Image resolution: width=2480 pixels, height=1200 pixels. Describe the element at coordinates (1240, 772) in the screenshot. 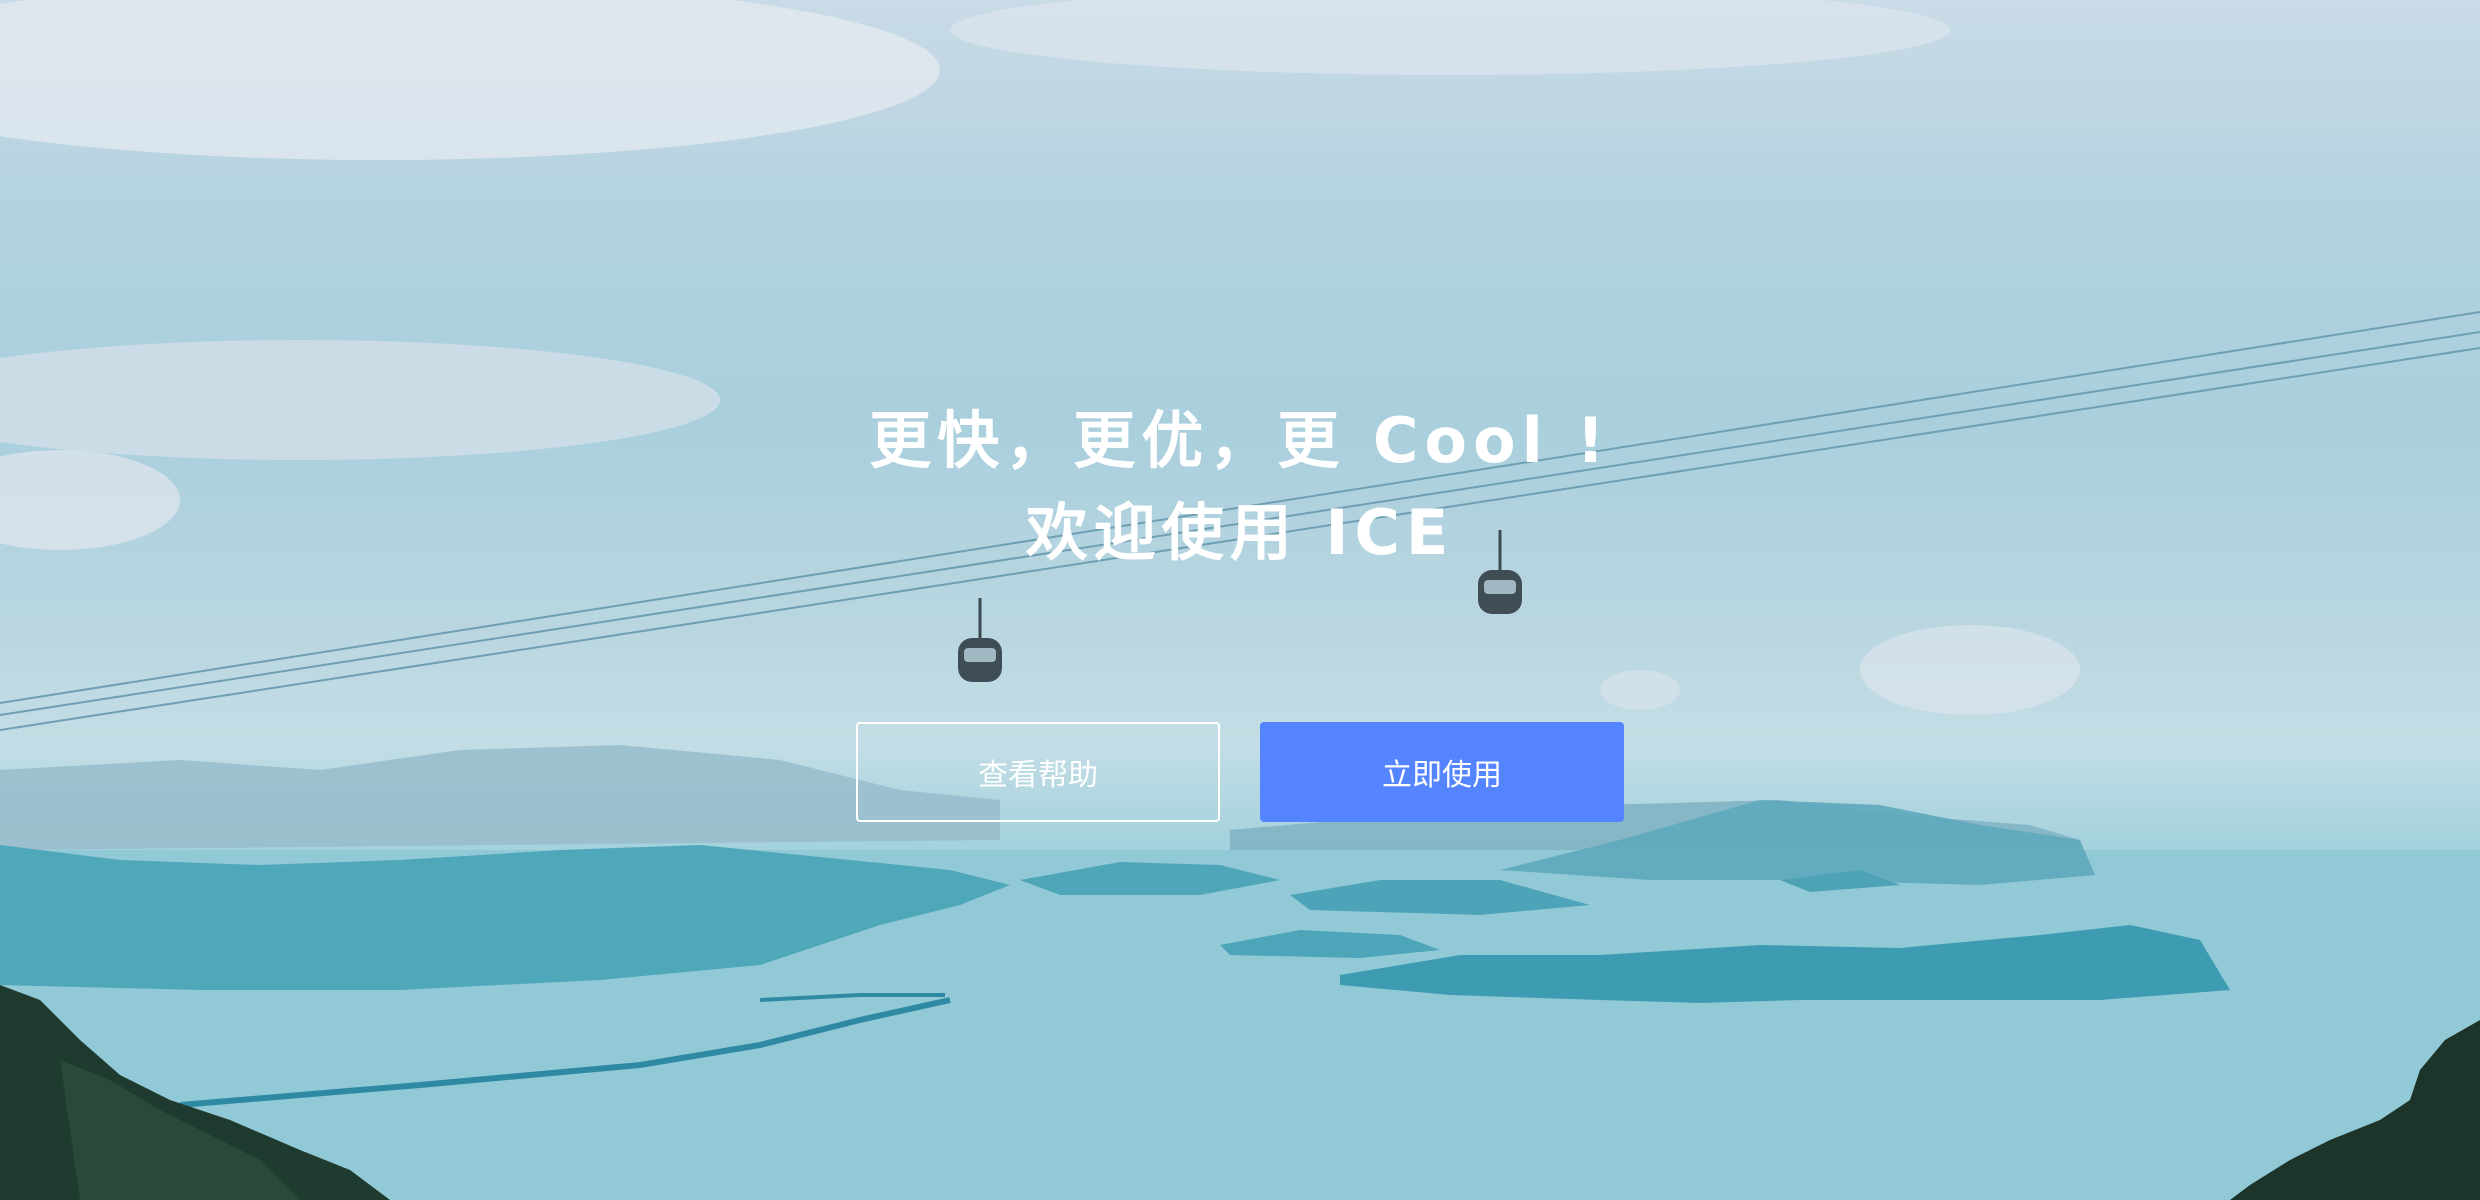

I see `hero-actions: 查看帮助 立即使用` at that location.